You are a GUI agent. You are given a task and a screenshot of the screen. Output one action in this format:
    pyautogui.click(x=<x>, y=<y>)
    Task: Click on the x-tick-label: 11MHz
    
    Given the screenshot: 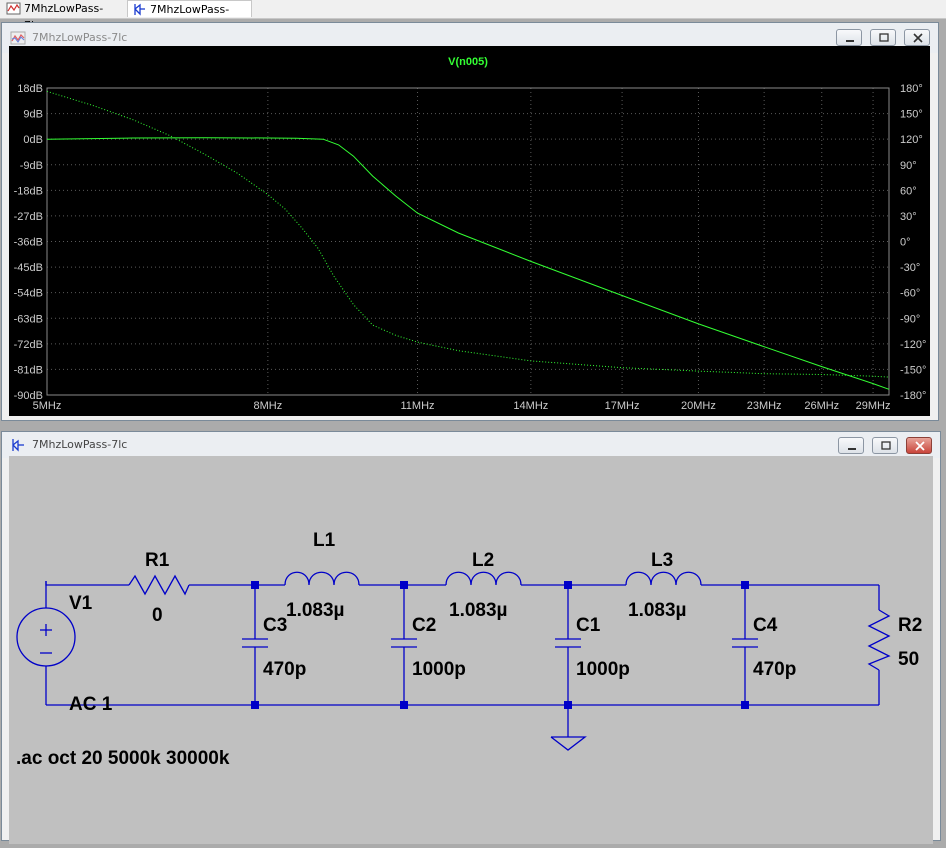 What is the action you would take?
    pyautogui.click(x=418, y=406)
    